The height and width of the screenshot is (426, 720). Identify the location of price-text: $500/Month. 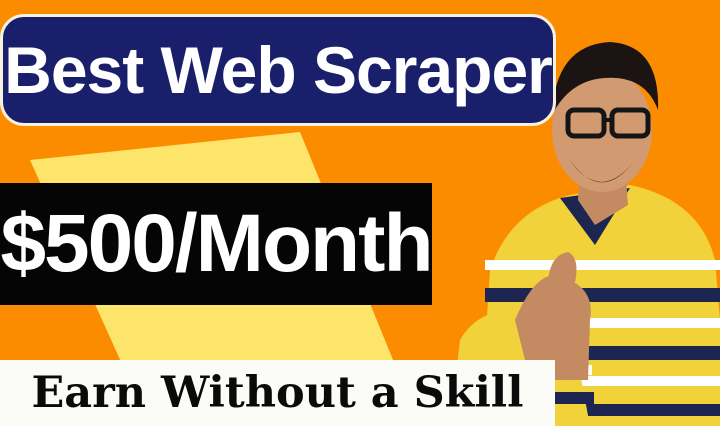
(216, 243).